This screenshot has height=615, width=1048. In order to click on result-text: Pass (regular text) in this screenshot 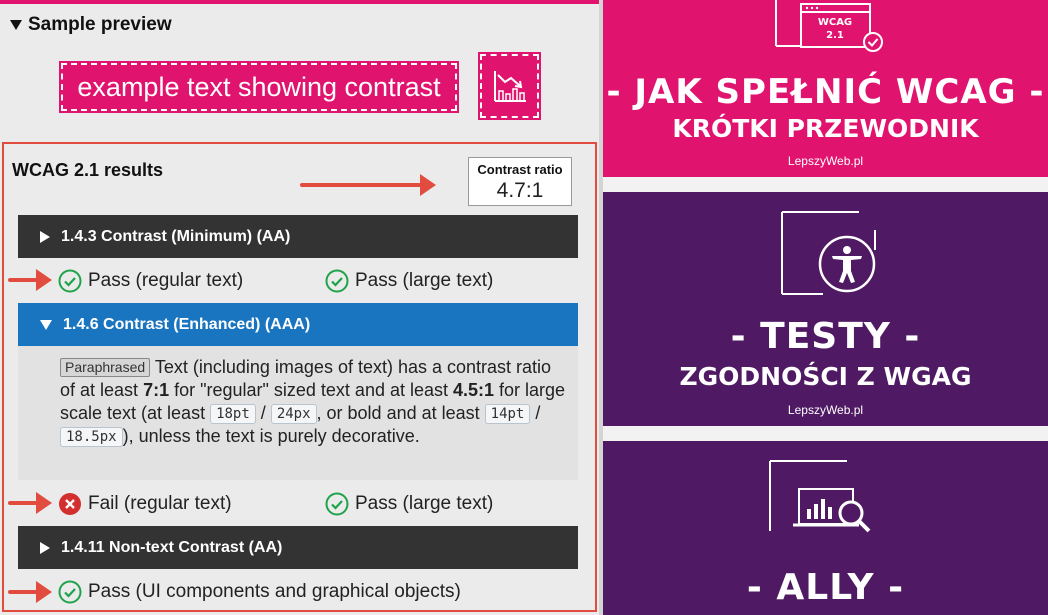, I will do `click(166, 280)`.